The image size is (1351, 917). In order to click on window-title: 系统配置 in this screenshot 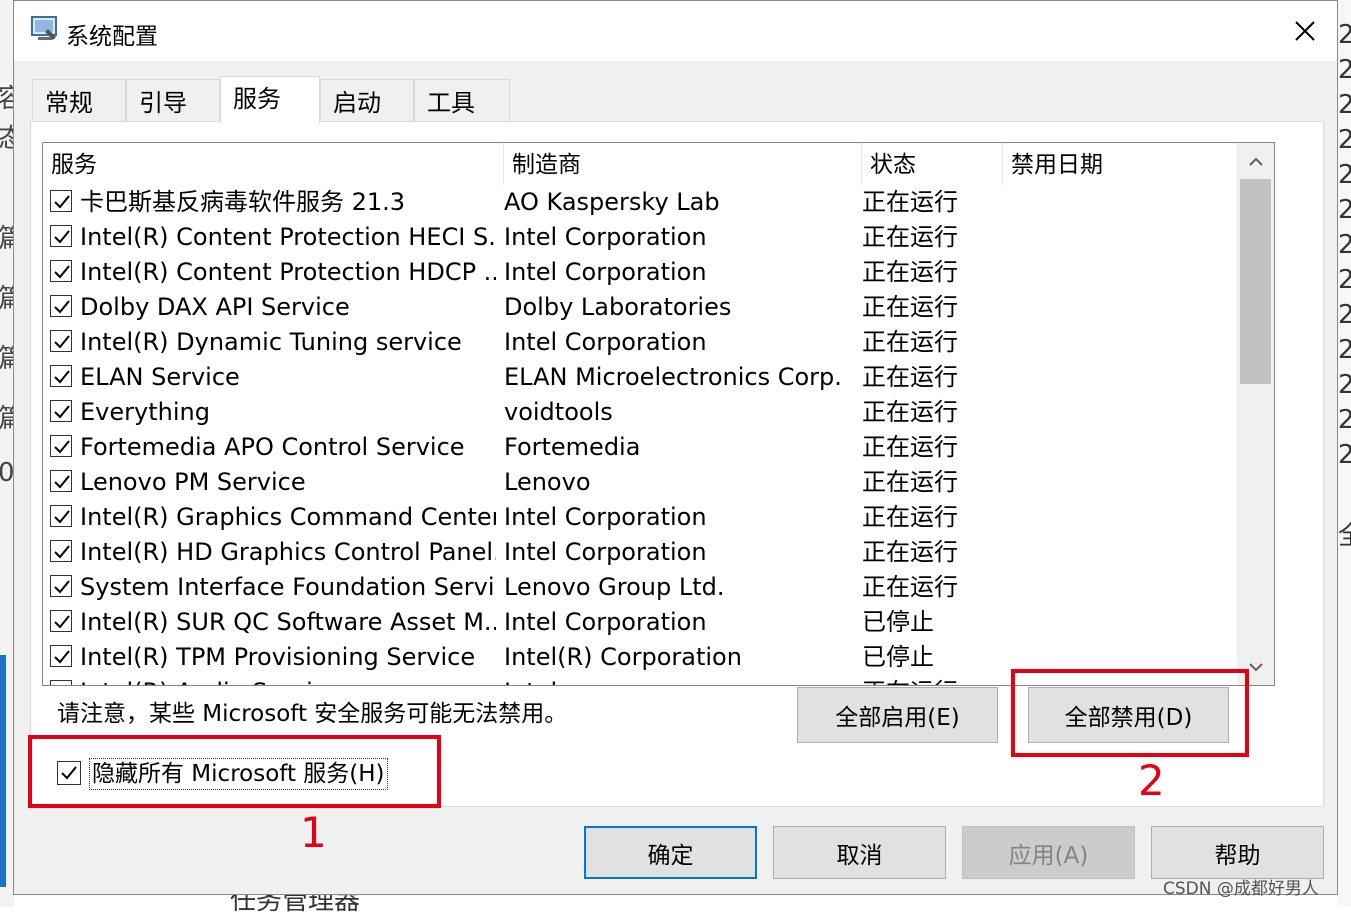, I will do `click(112, 37)`.